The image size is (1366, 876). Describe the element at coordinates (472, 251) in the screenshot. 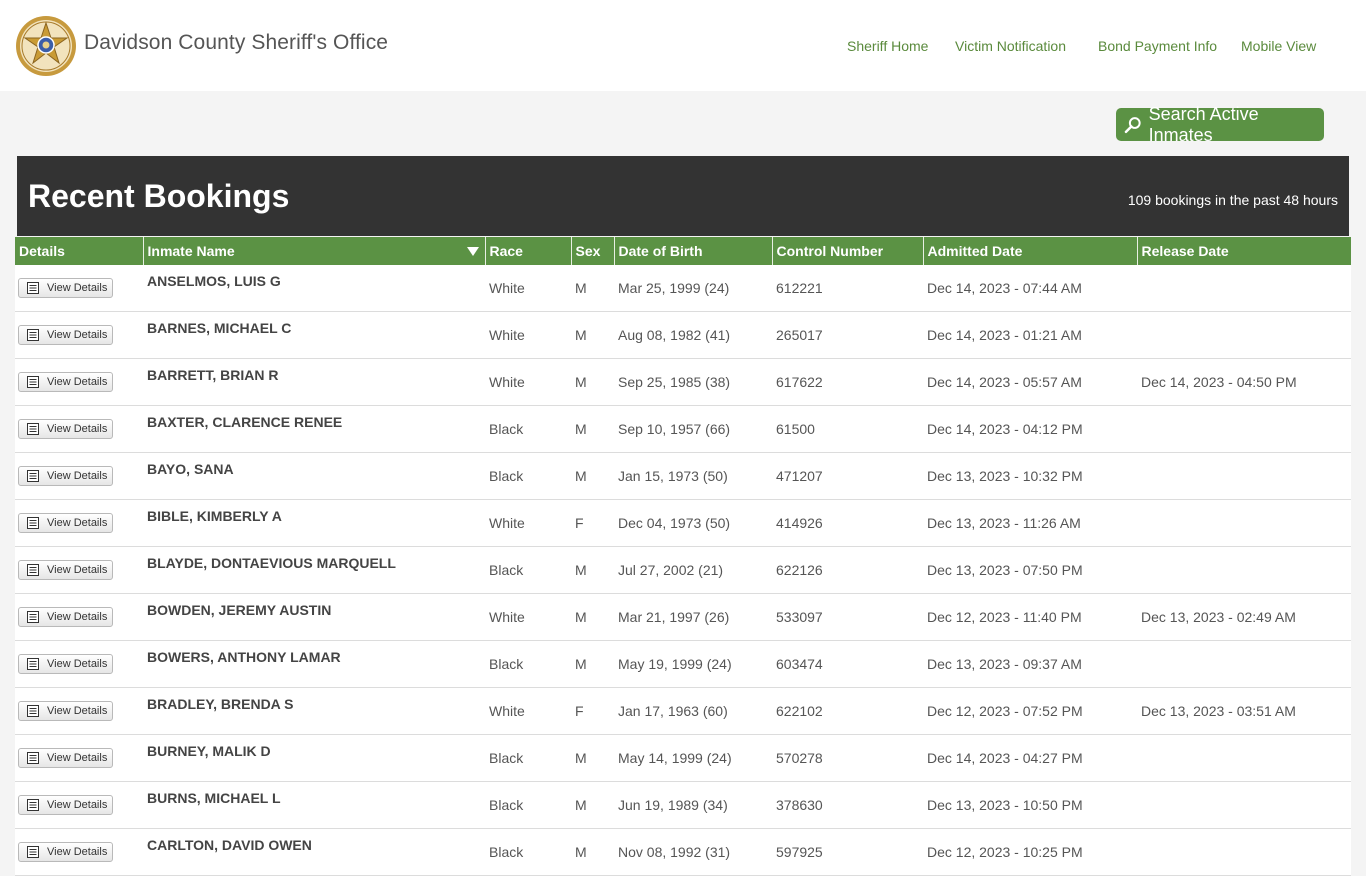

I see `sort-descending-icon` at that location.